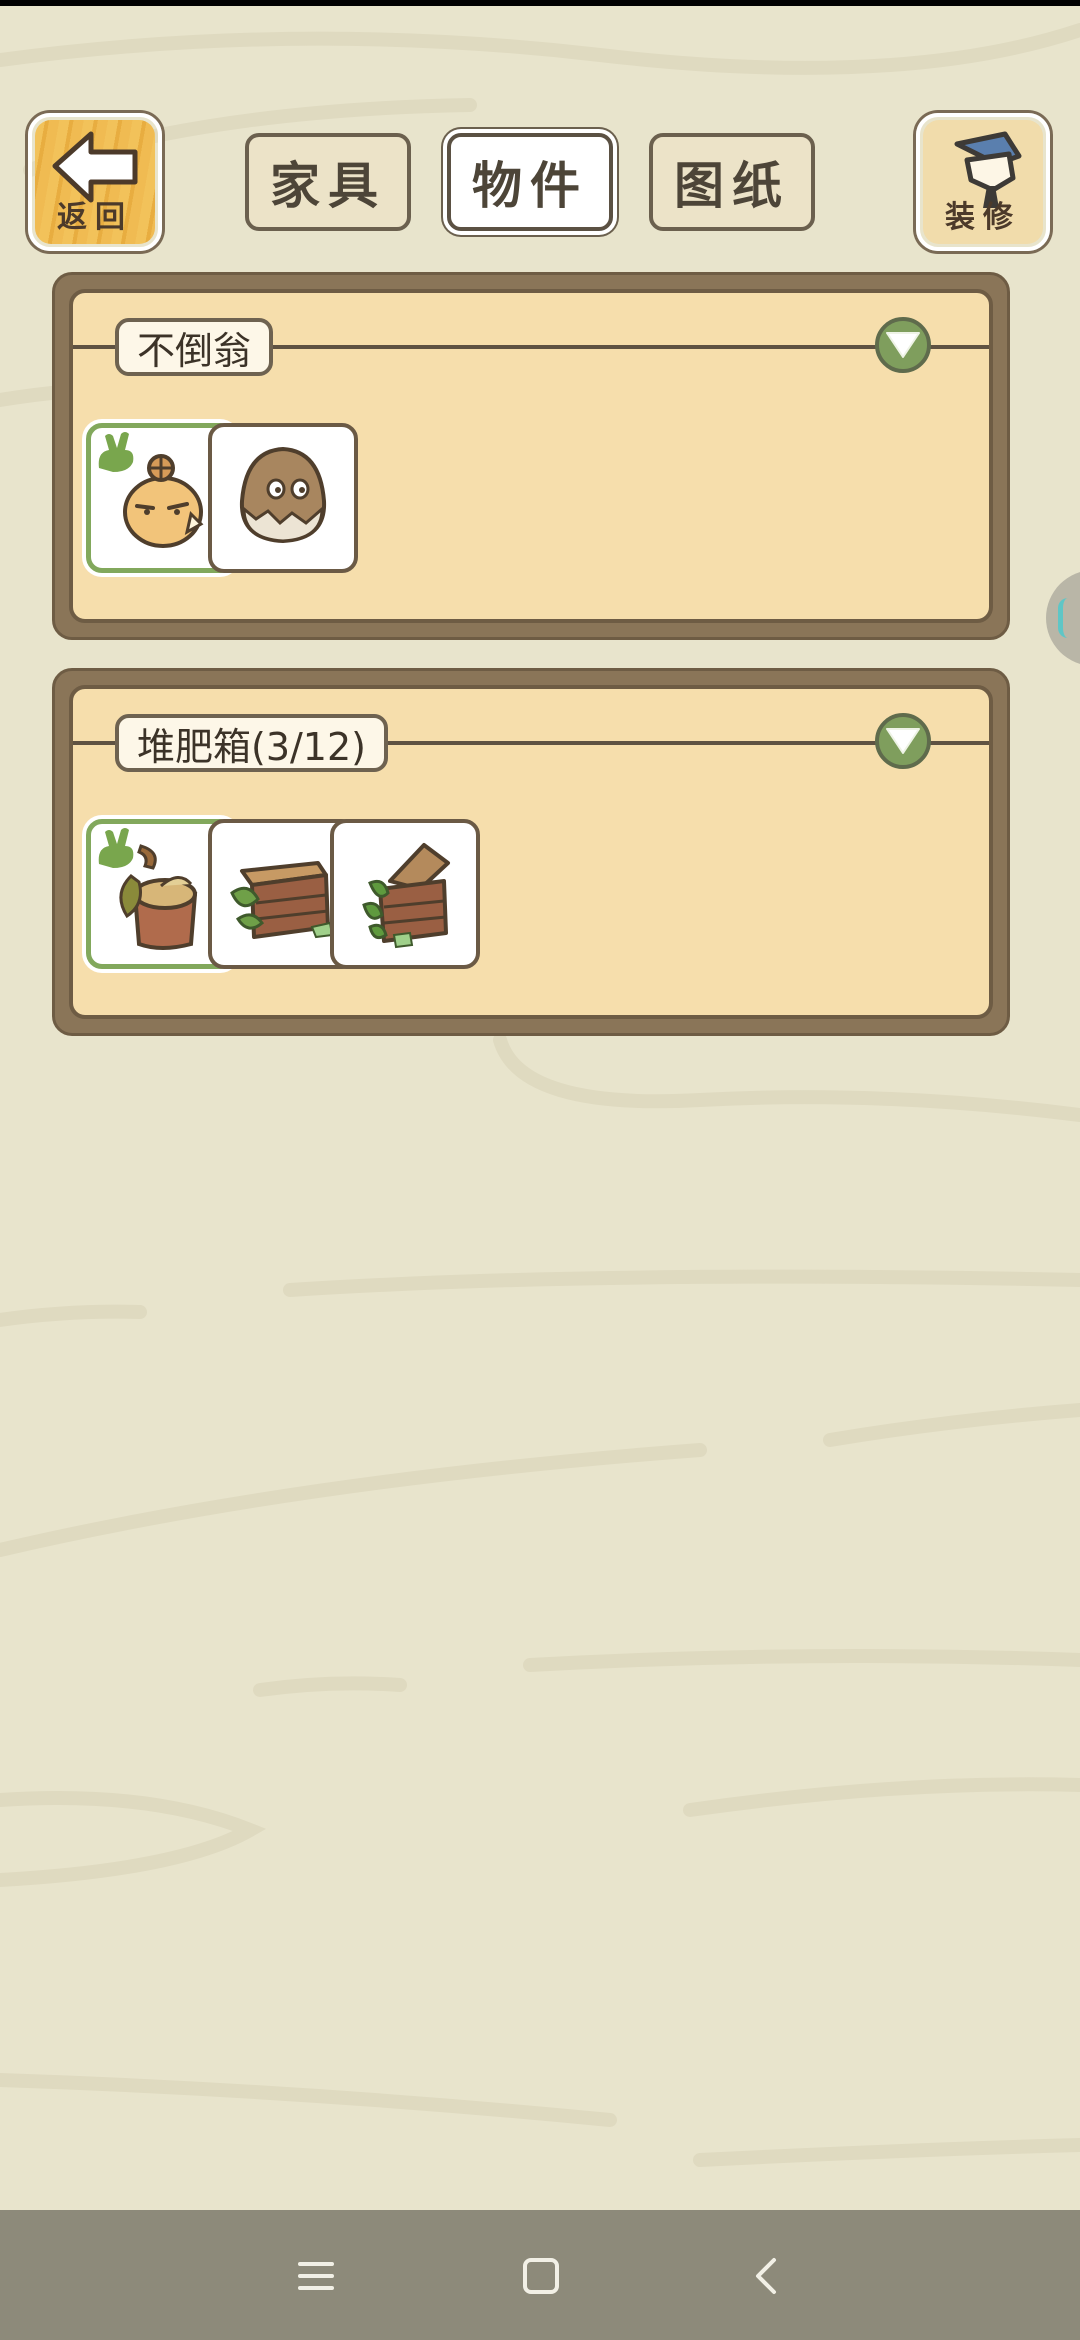 This screenshot has width=1080, height=2340. I want to click on item-slot-egg-tumbler, so click(283, 498).